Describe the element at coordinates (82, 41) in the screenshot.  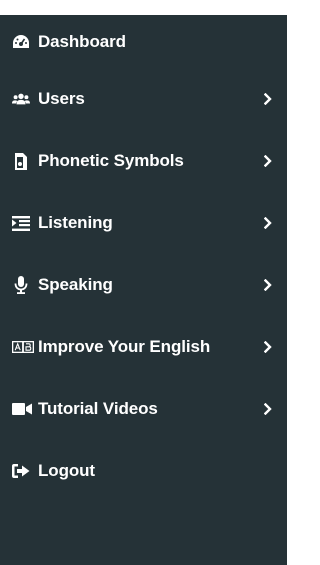
I see `sidebar-item-label: Dashboard` at that location.